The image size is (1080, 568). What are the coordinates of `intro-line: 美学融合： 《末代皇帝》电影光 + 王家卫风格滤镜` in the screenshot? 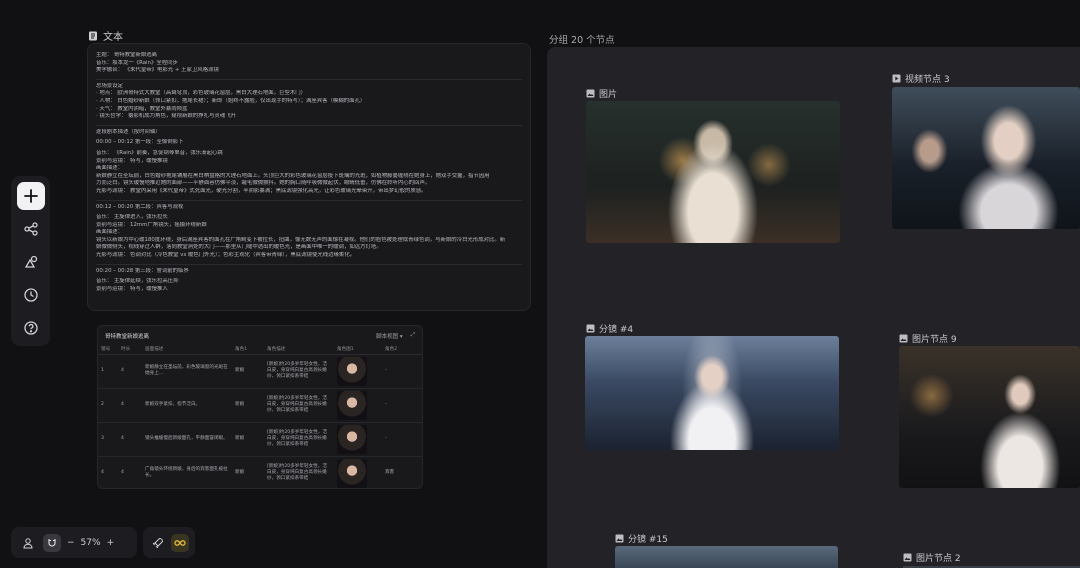 It's located at (157, 70).